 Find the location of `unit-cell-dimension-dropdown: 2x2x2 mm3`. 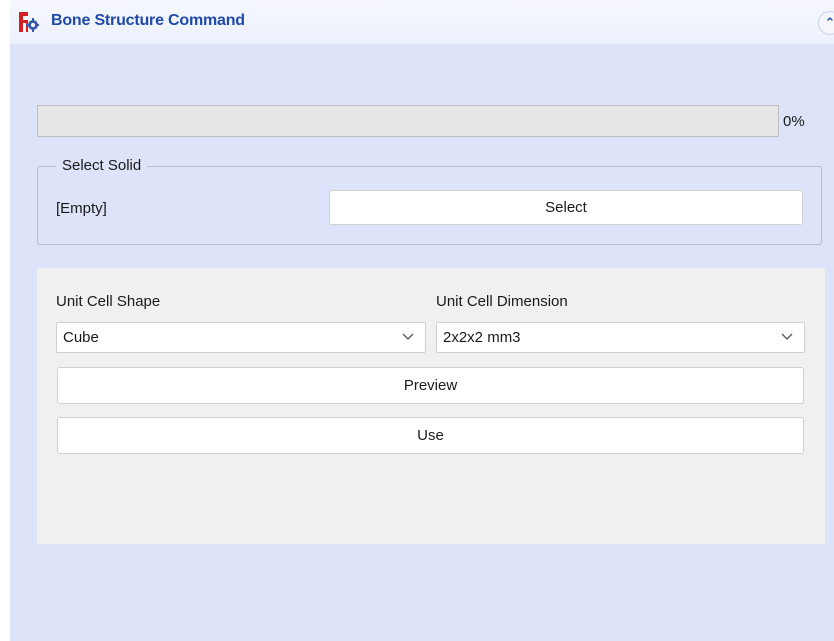

unit-cell-dimension-dropdown: 2x2x2 mm3 is located at coordinates (620, 337).